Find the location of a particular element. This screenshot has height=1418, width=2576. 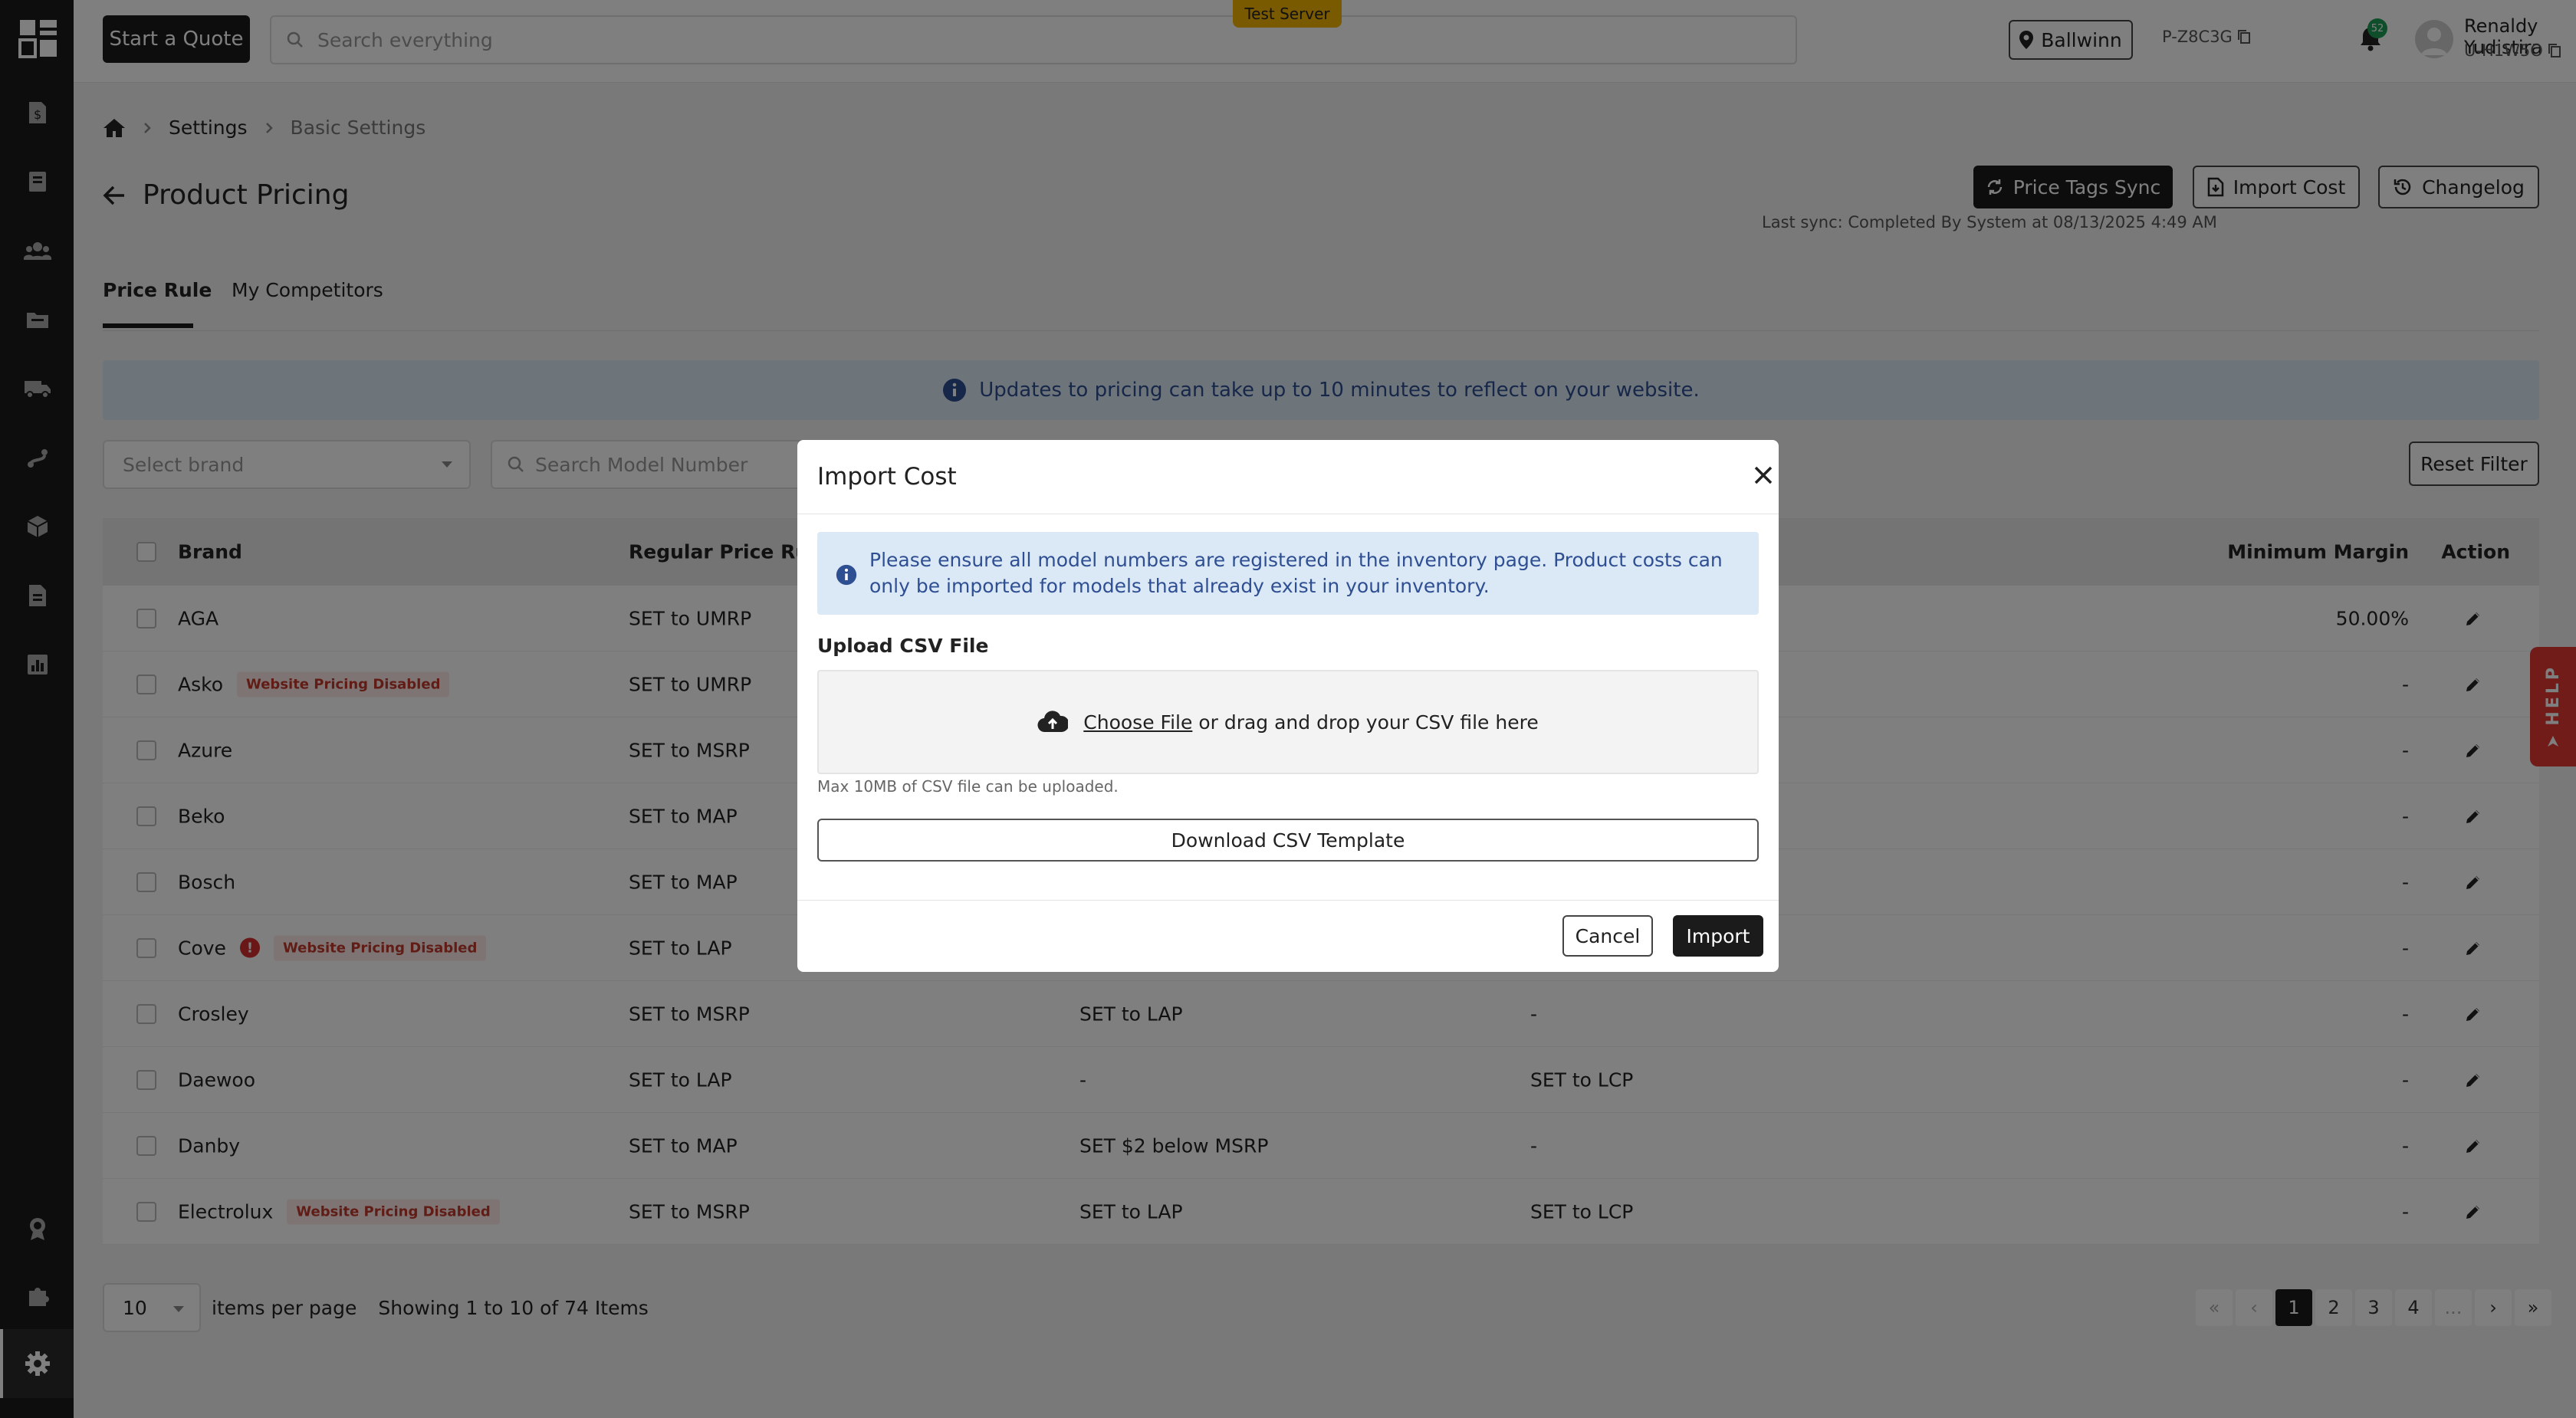

cancel-button: Cancel is located at coordinates (1607, 936).